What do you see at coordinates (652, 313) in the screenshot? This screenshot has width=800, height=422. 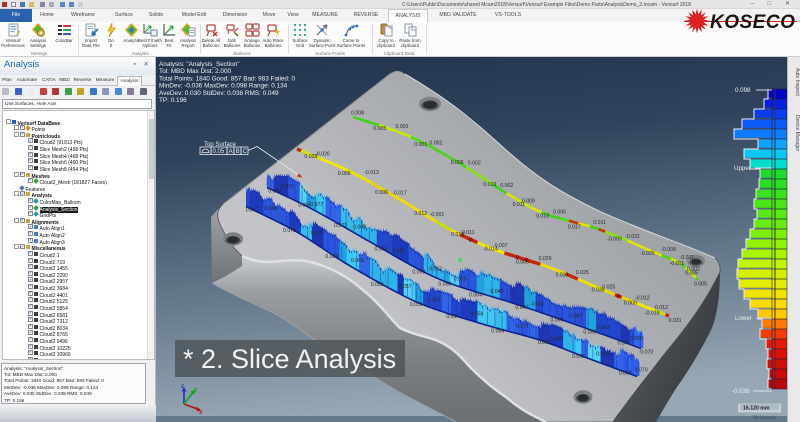 I see `svg-text: -0.019` at bounding box center [652, 313].